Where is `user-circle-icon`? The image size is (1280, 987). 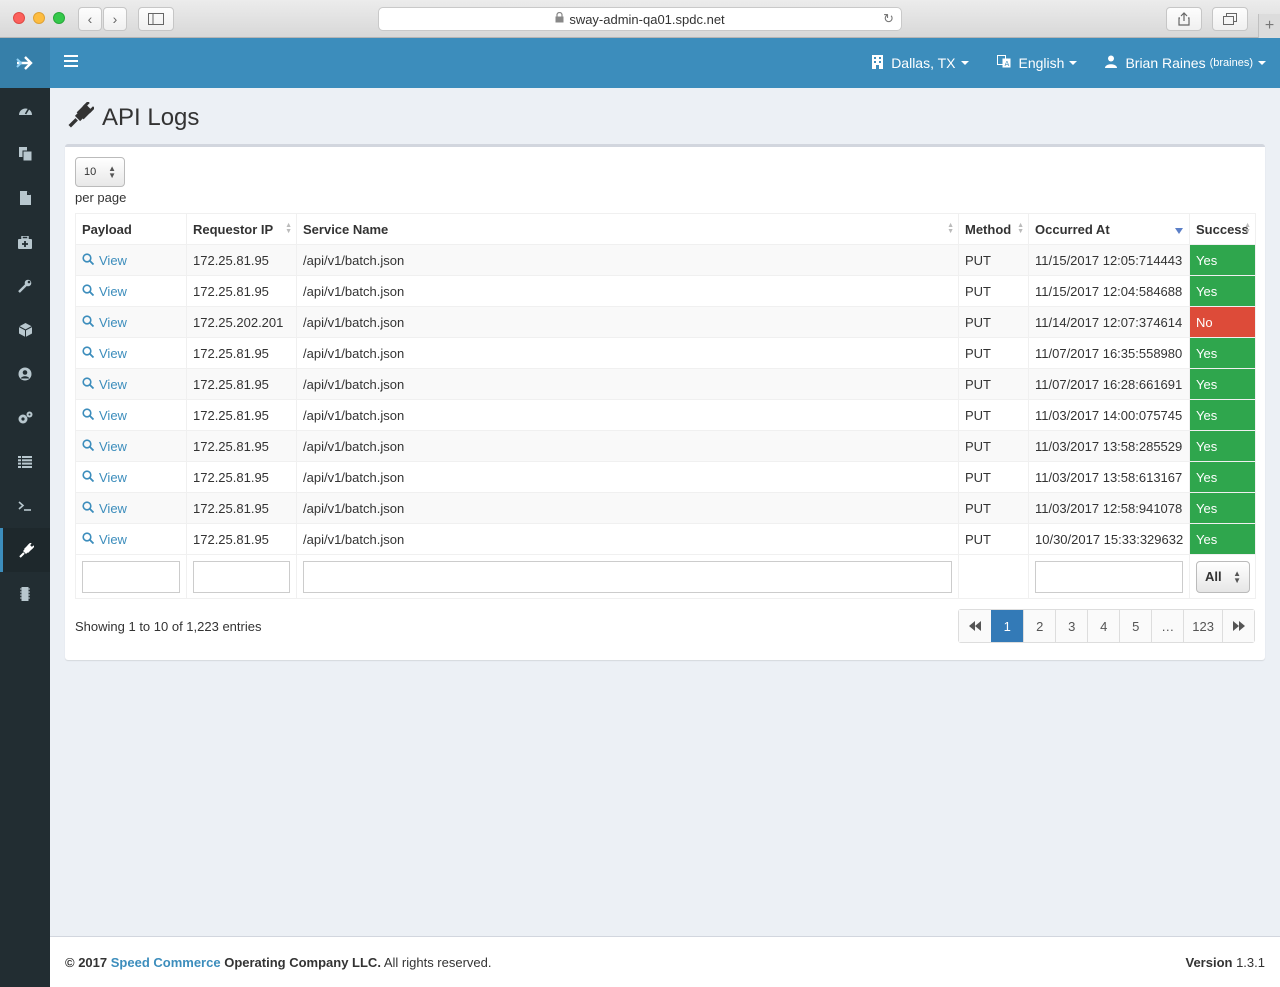 user-circle-icon is located at coordinates (25, 374).